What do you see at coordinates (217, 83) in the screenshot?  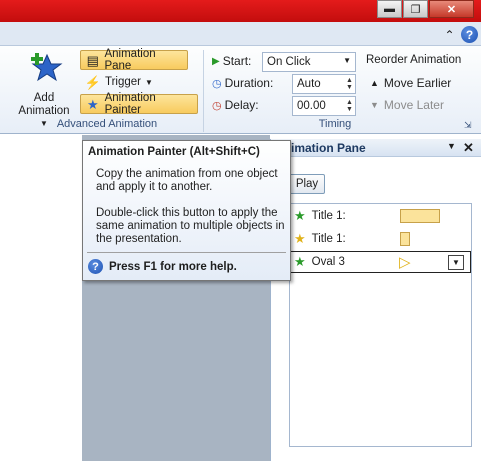 I see `clock-icon: ◷` at bounding box center [217, 83].